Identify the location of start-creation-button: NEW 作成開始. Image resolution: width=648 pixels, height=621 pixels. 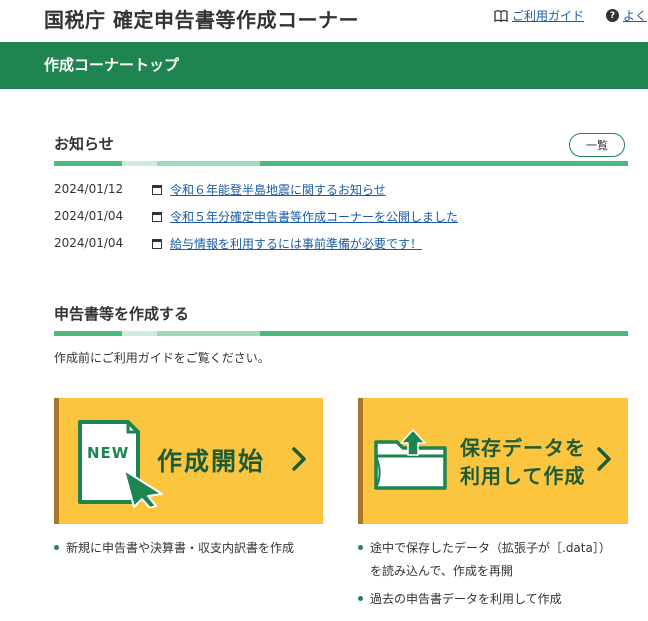
(188, 461).